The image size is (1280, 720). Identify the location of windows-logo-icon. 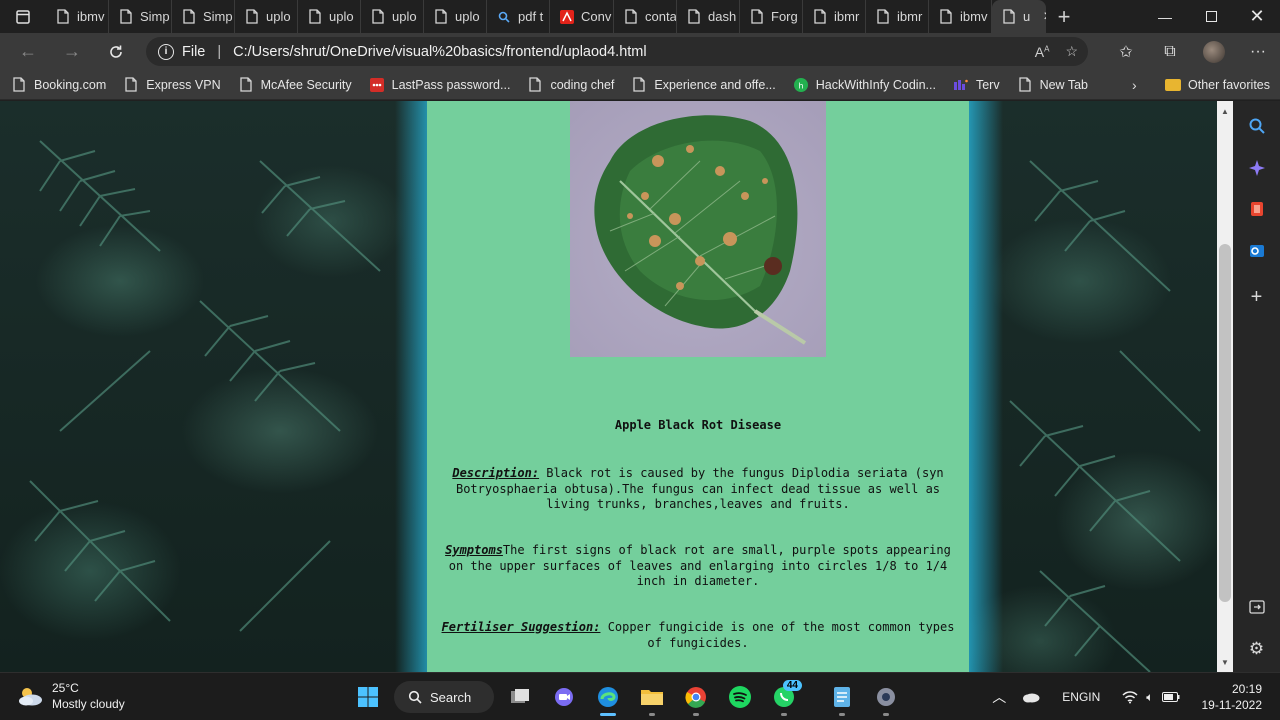
(368, 697).